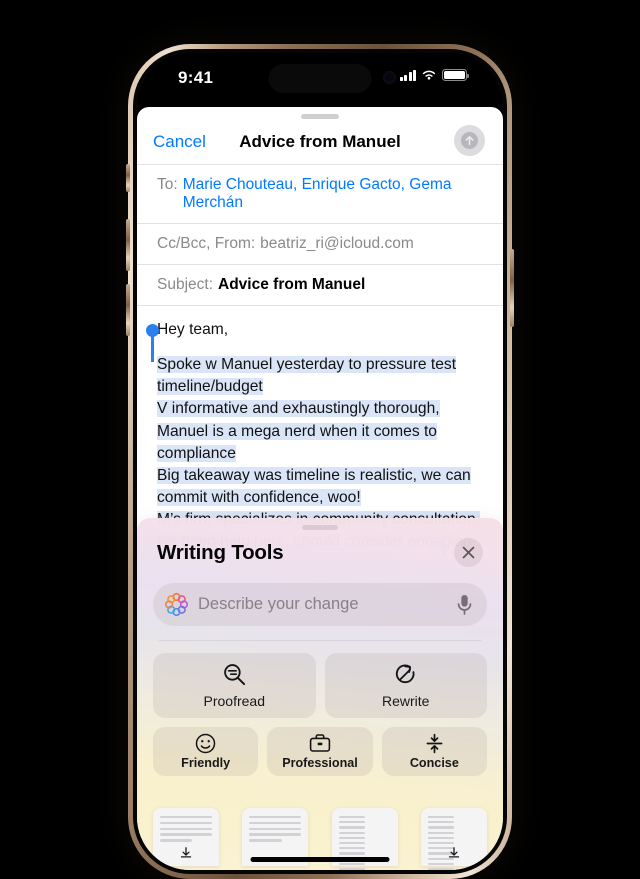  I want to click on summary-card, so click(186, 837).